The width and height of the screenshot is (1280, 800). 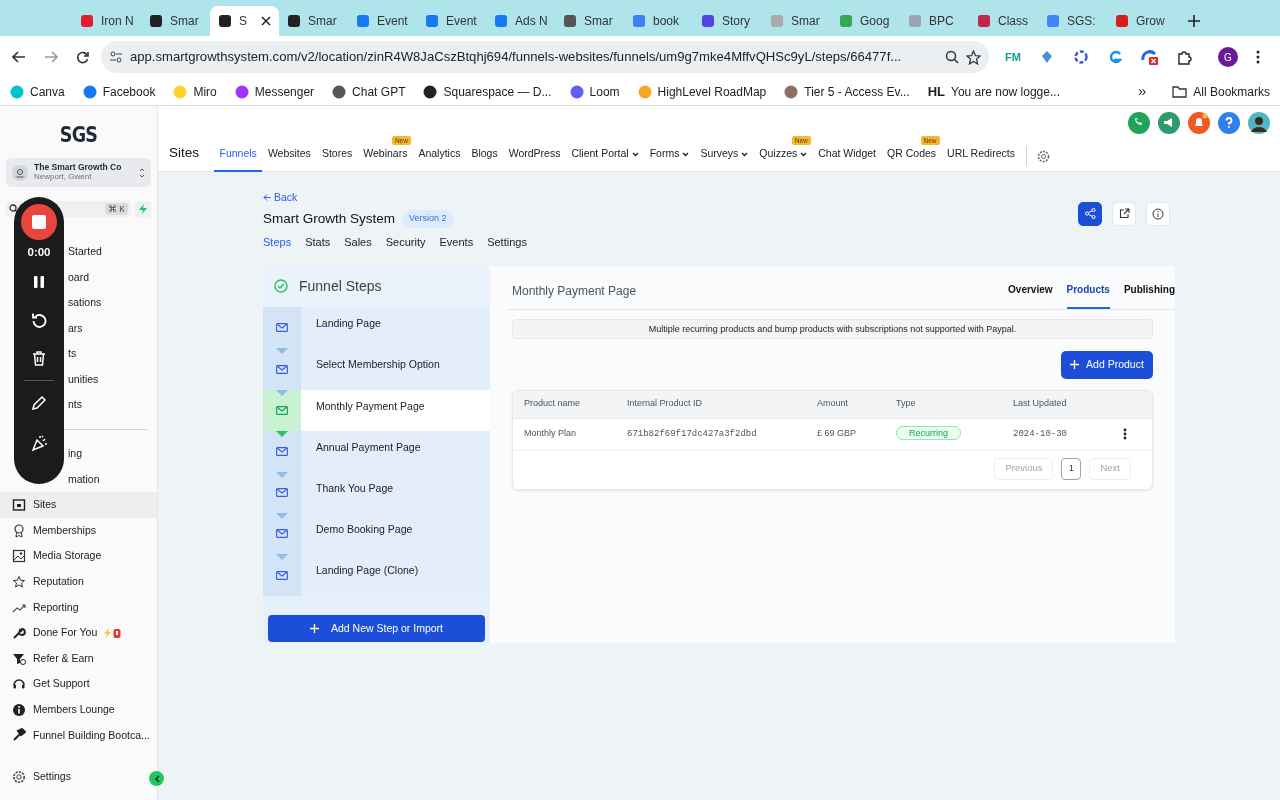 I want to click on browser-tab: BPC, so click(x=934, y=21).